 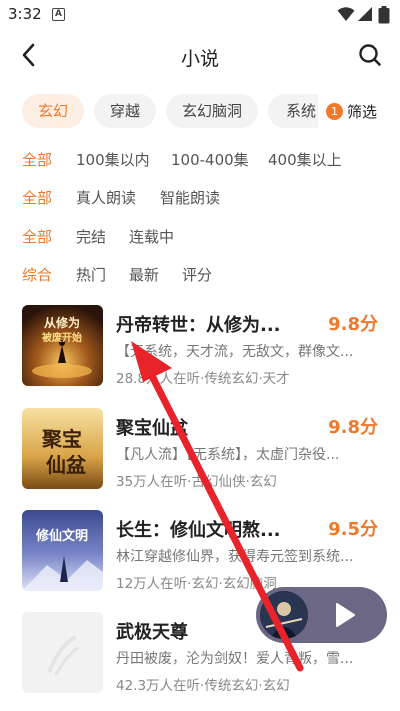 I want to click on svg-text: 被废开始, so click(x=62, y=337).